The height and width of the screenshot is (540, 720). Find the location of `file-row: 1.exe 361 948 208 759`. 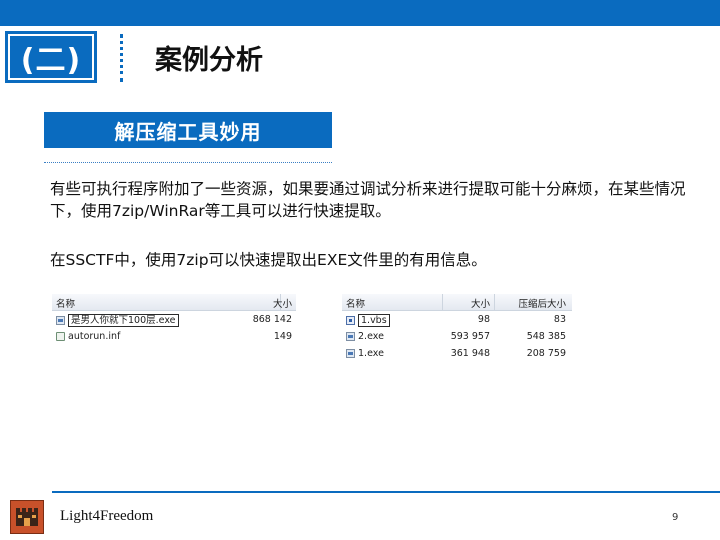

file-row: 1.exe 361 948 208 759 is located at coordinates (457, 353).